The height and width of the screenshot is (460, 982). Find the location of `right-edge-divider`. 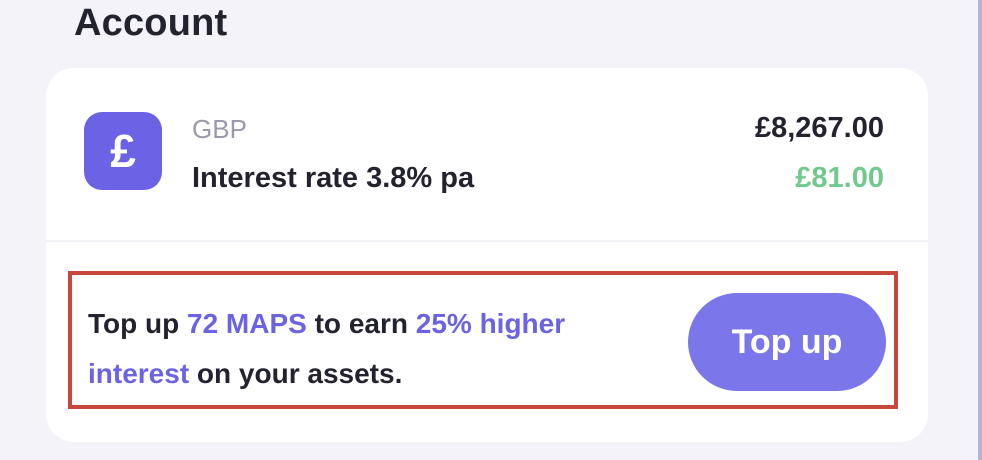

right-edge-divider is located at coordinates (980, 230).